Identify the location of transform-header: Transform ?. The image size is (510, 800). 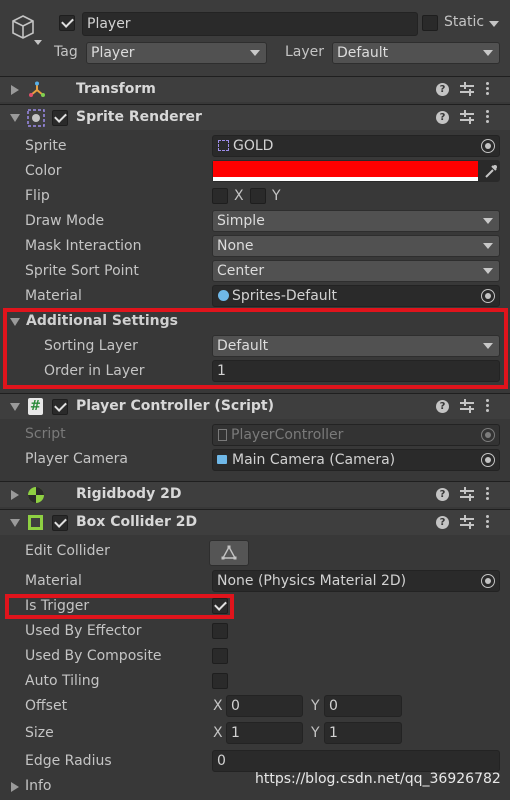
(255, 89).